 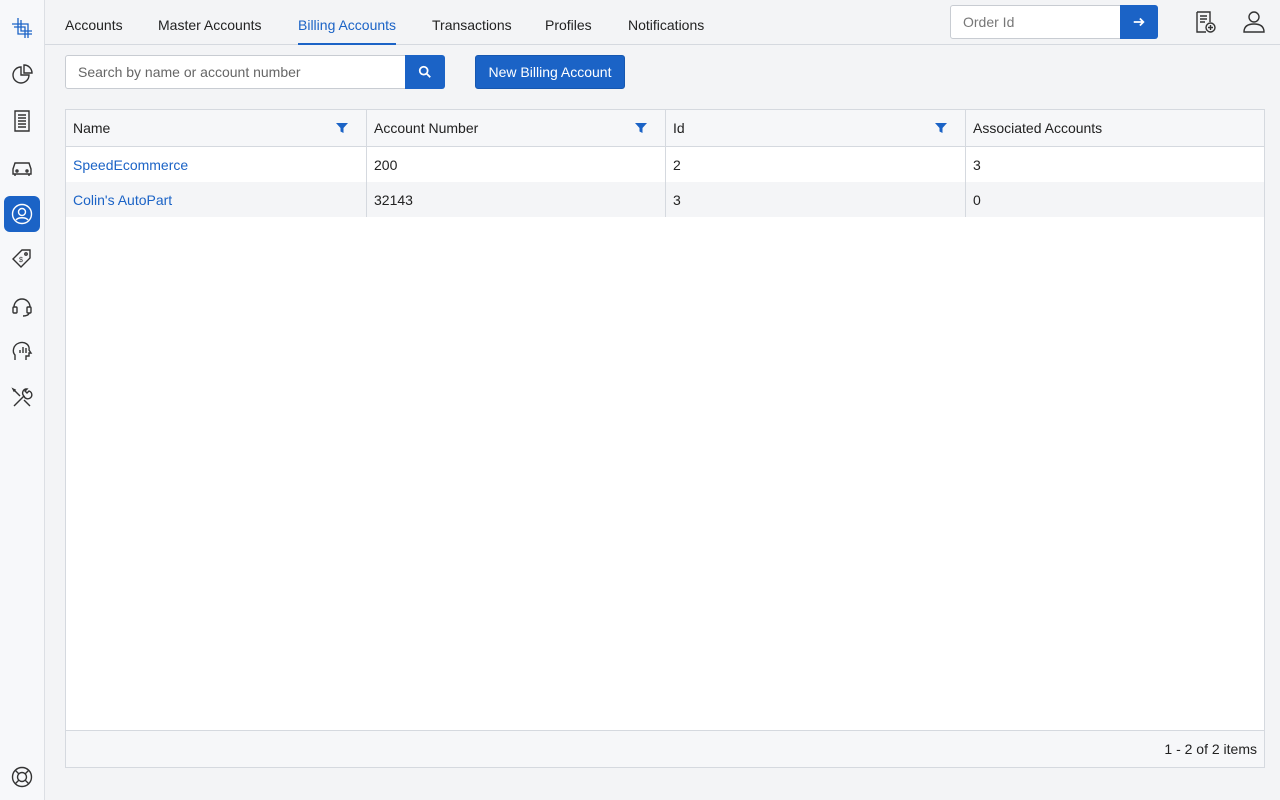 What do you see at coordinates (666, 31) in the screenshot?
I see `tab-notifications: Notifications` at bounding box center [666, 31].